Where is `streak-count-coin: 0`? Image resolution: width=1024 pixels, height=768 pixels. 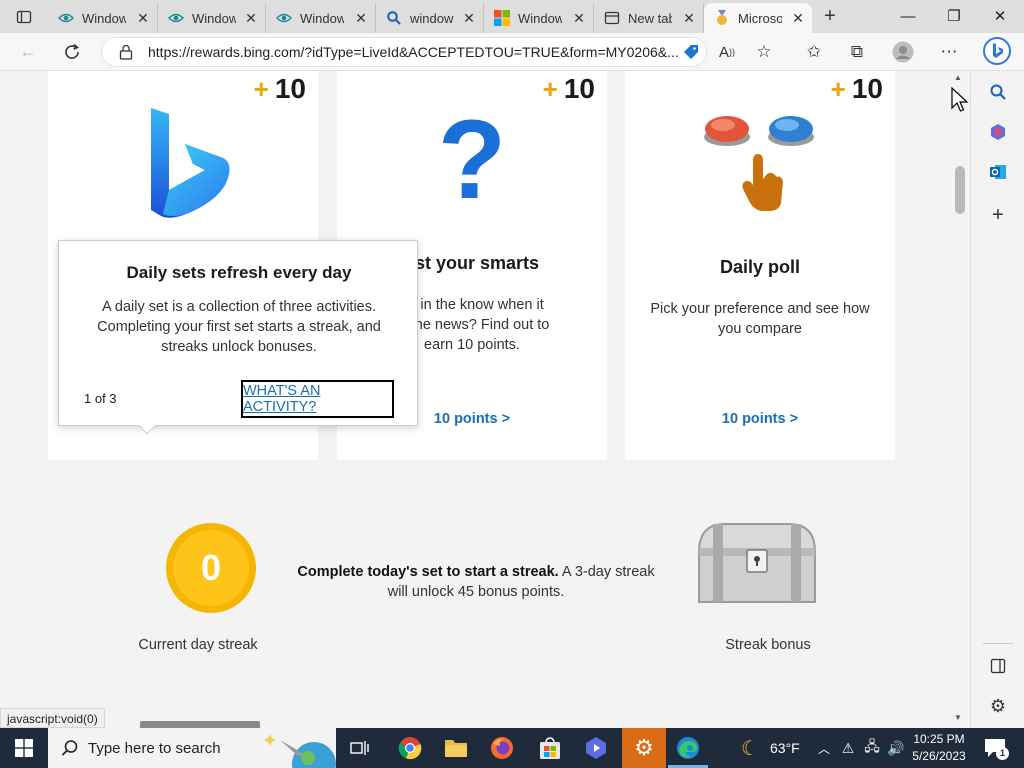 streak-count-coin: 0 is located at coordinates (211, 568).